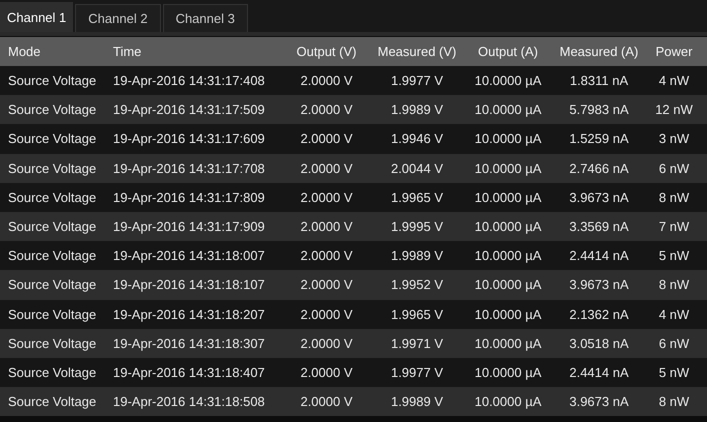 The image size is (707, 422). I want to click on table-cell-text: 5.7983 nA, so click(599, 110).